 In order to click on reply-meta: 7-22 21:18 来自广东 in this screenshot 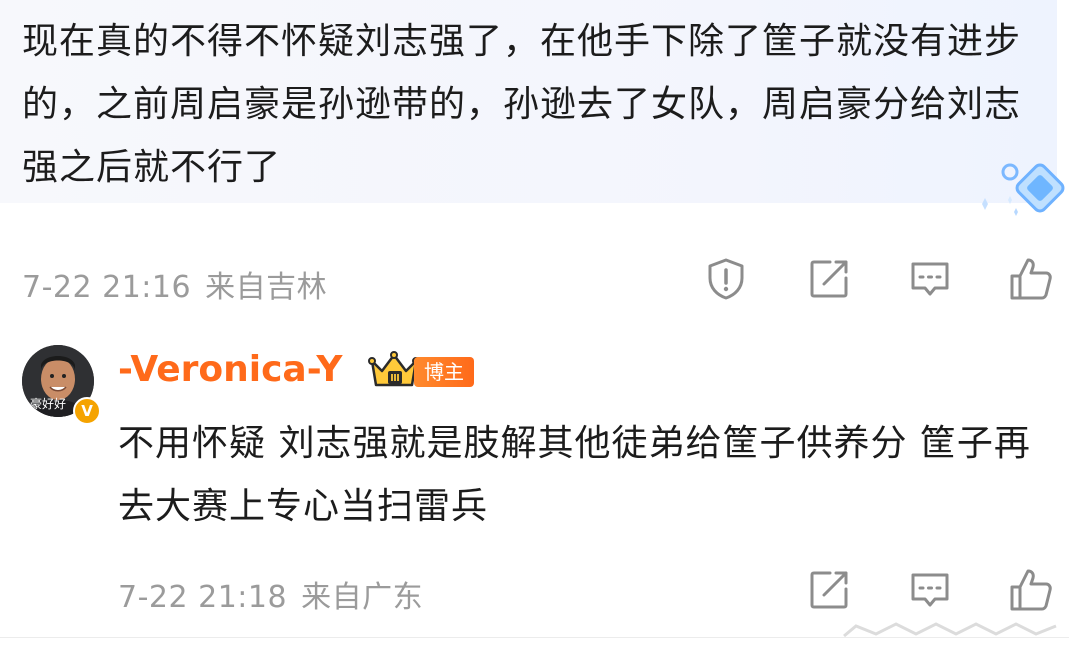, I will do `click(270, 594)`.